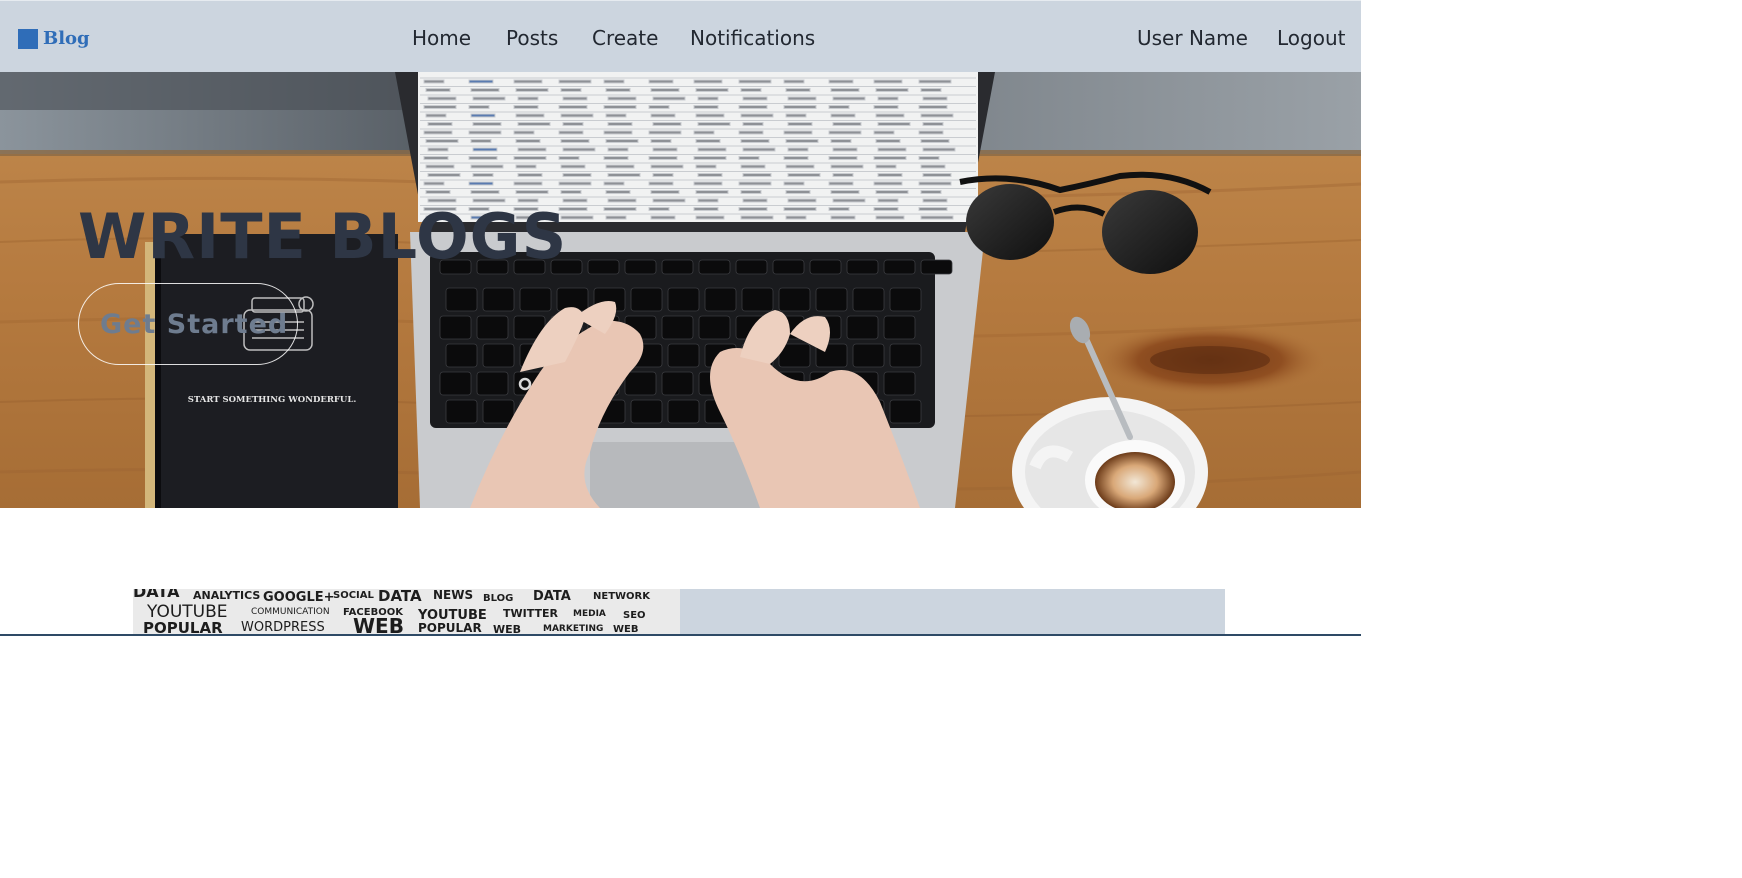  What do you see at coordinates (28, 38) in the screenshot?
I see `brand-logo-icon` at bounding box center [28, 38].